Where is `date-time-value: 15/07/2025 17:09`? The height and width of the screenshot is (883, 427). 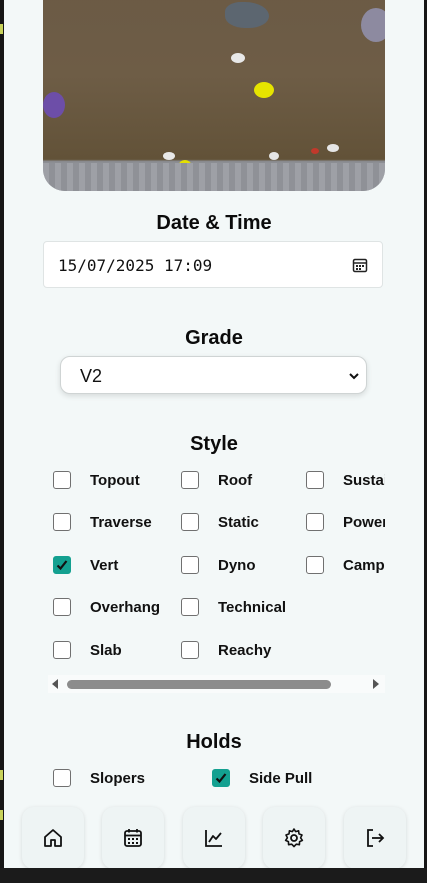
date-time-value: 15/07/2025 17:09 is located at coordinates (135, 265).